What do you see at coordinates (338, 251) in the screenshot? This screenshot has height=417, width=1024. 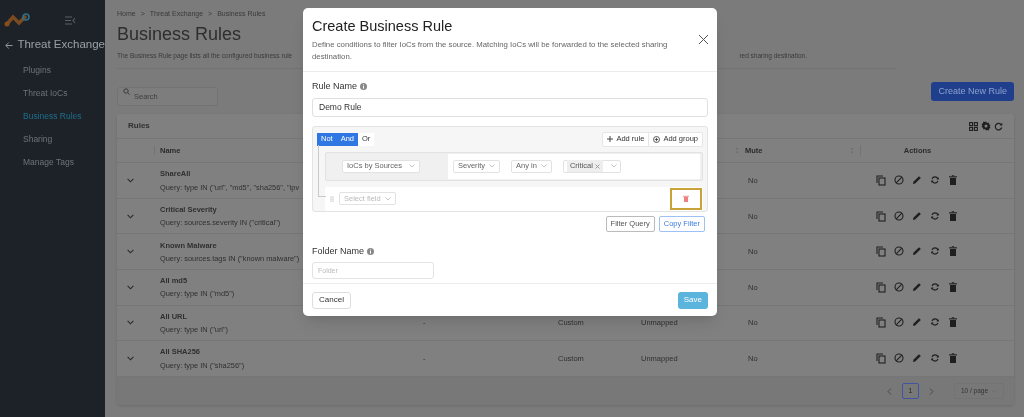 I see `field-label: Folder Name` at bounding box center [338, 251].